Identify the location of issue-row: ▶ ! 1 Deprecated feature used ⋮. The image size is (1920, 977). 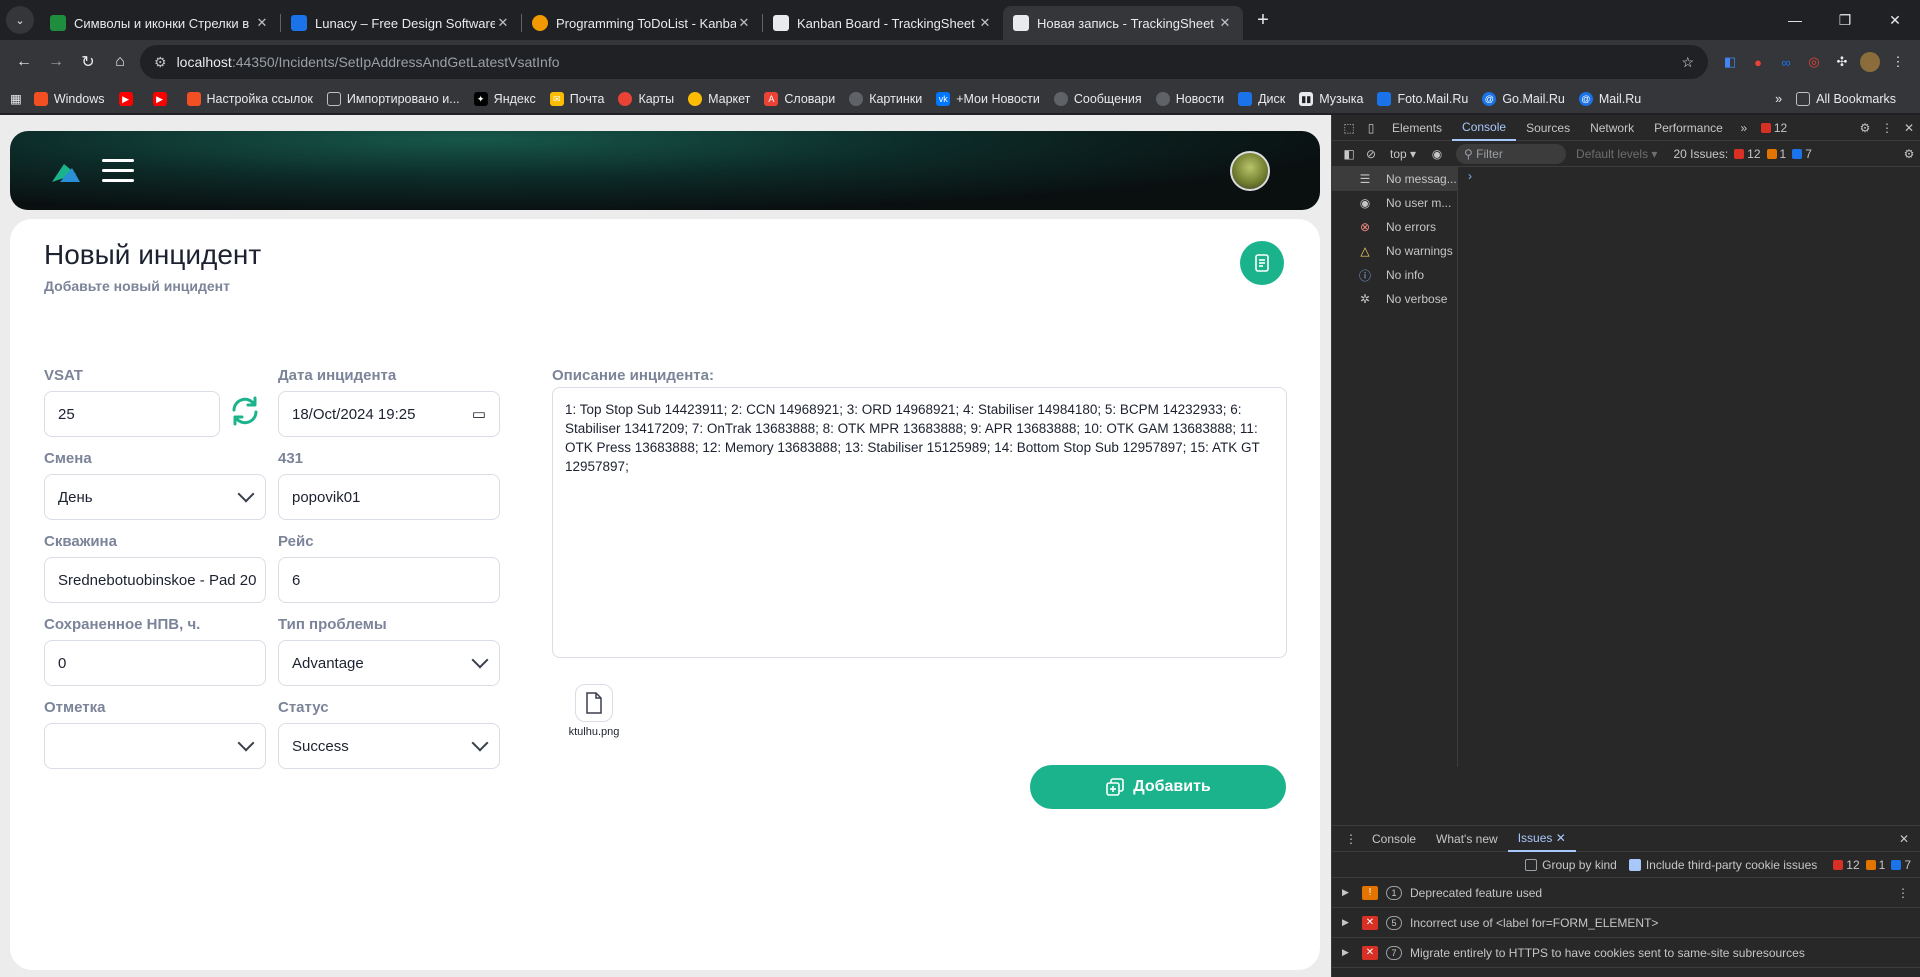
(1626, 893).